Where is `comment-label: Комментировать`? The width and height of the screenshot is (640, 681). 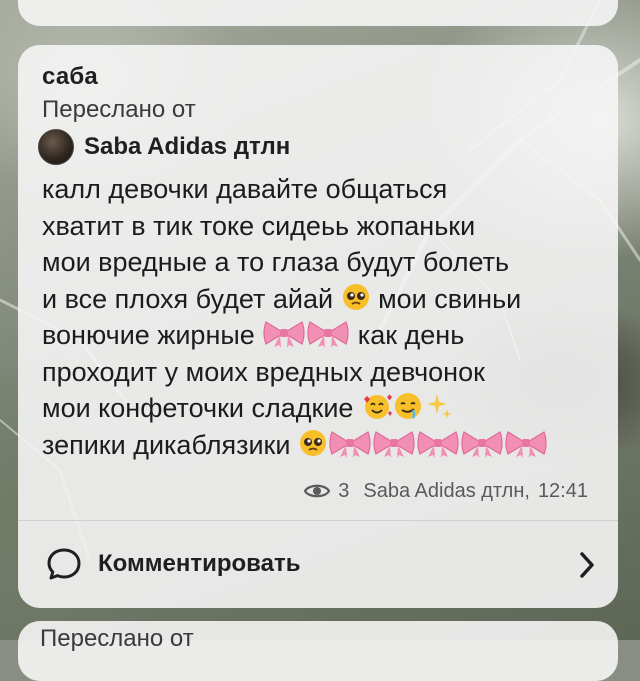 comment-label: Комментировать is located at coordinates (199, 563).